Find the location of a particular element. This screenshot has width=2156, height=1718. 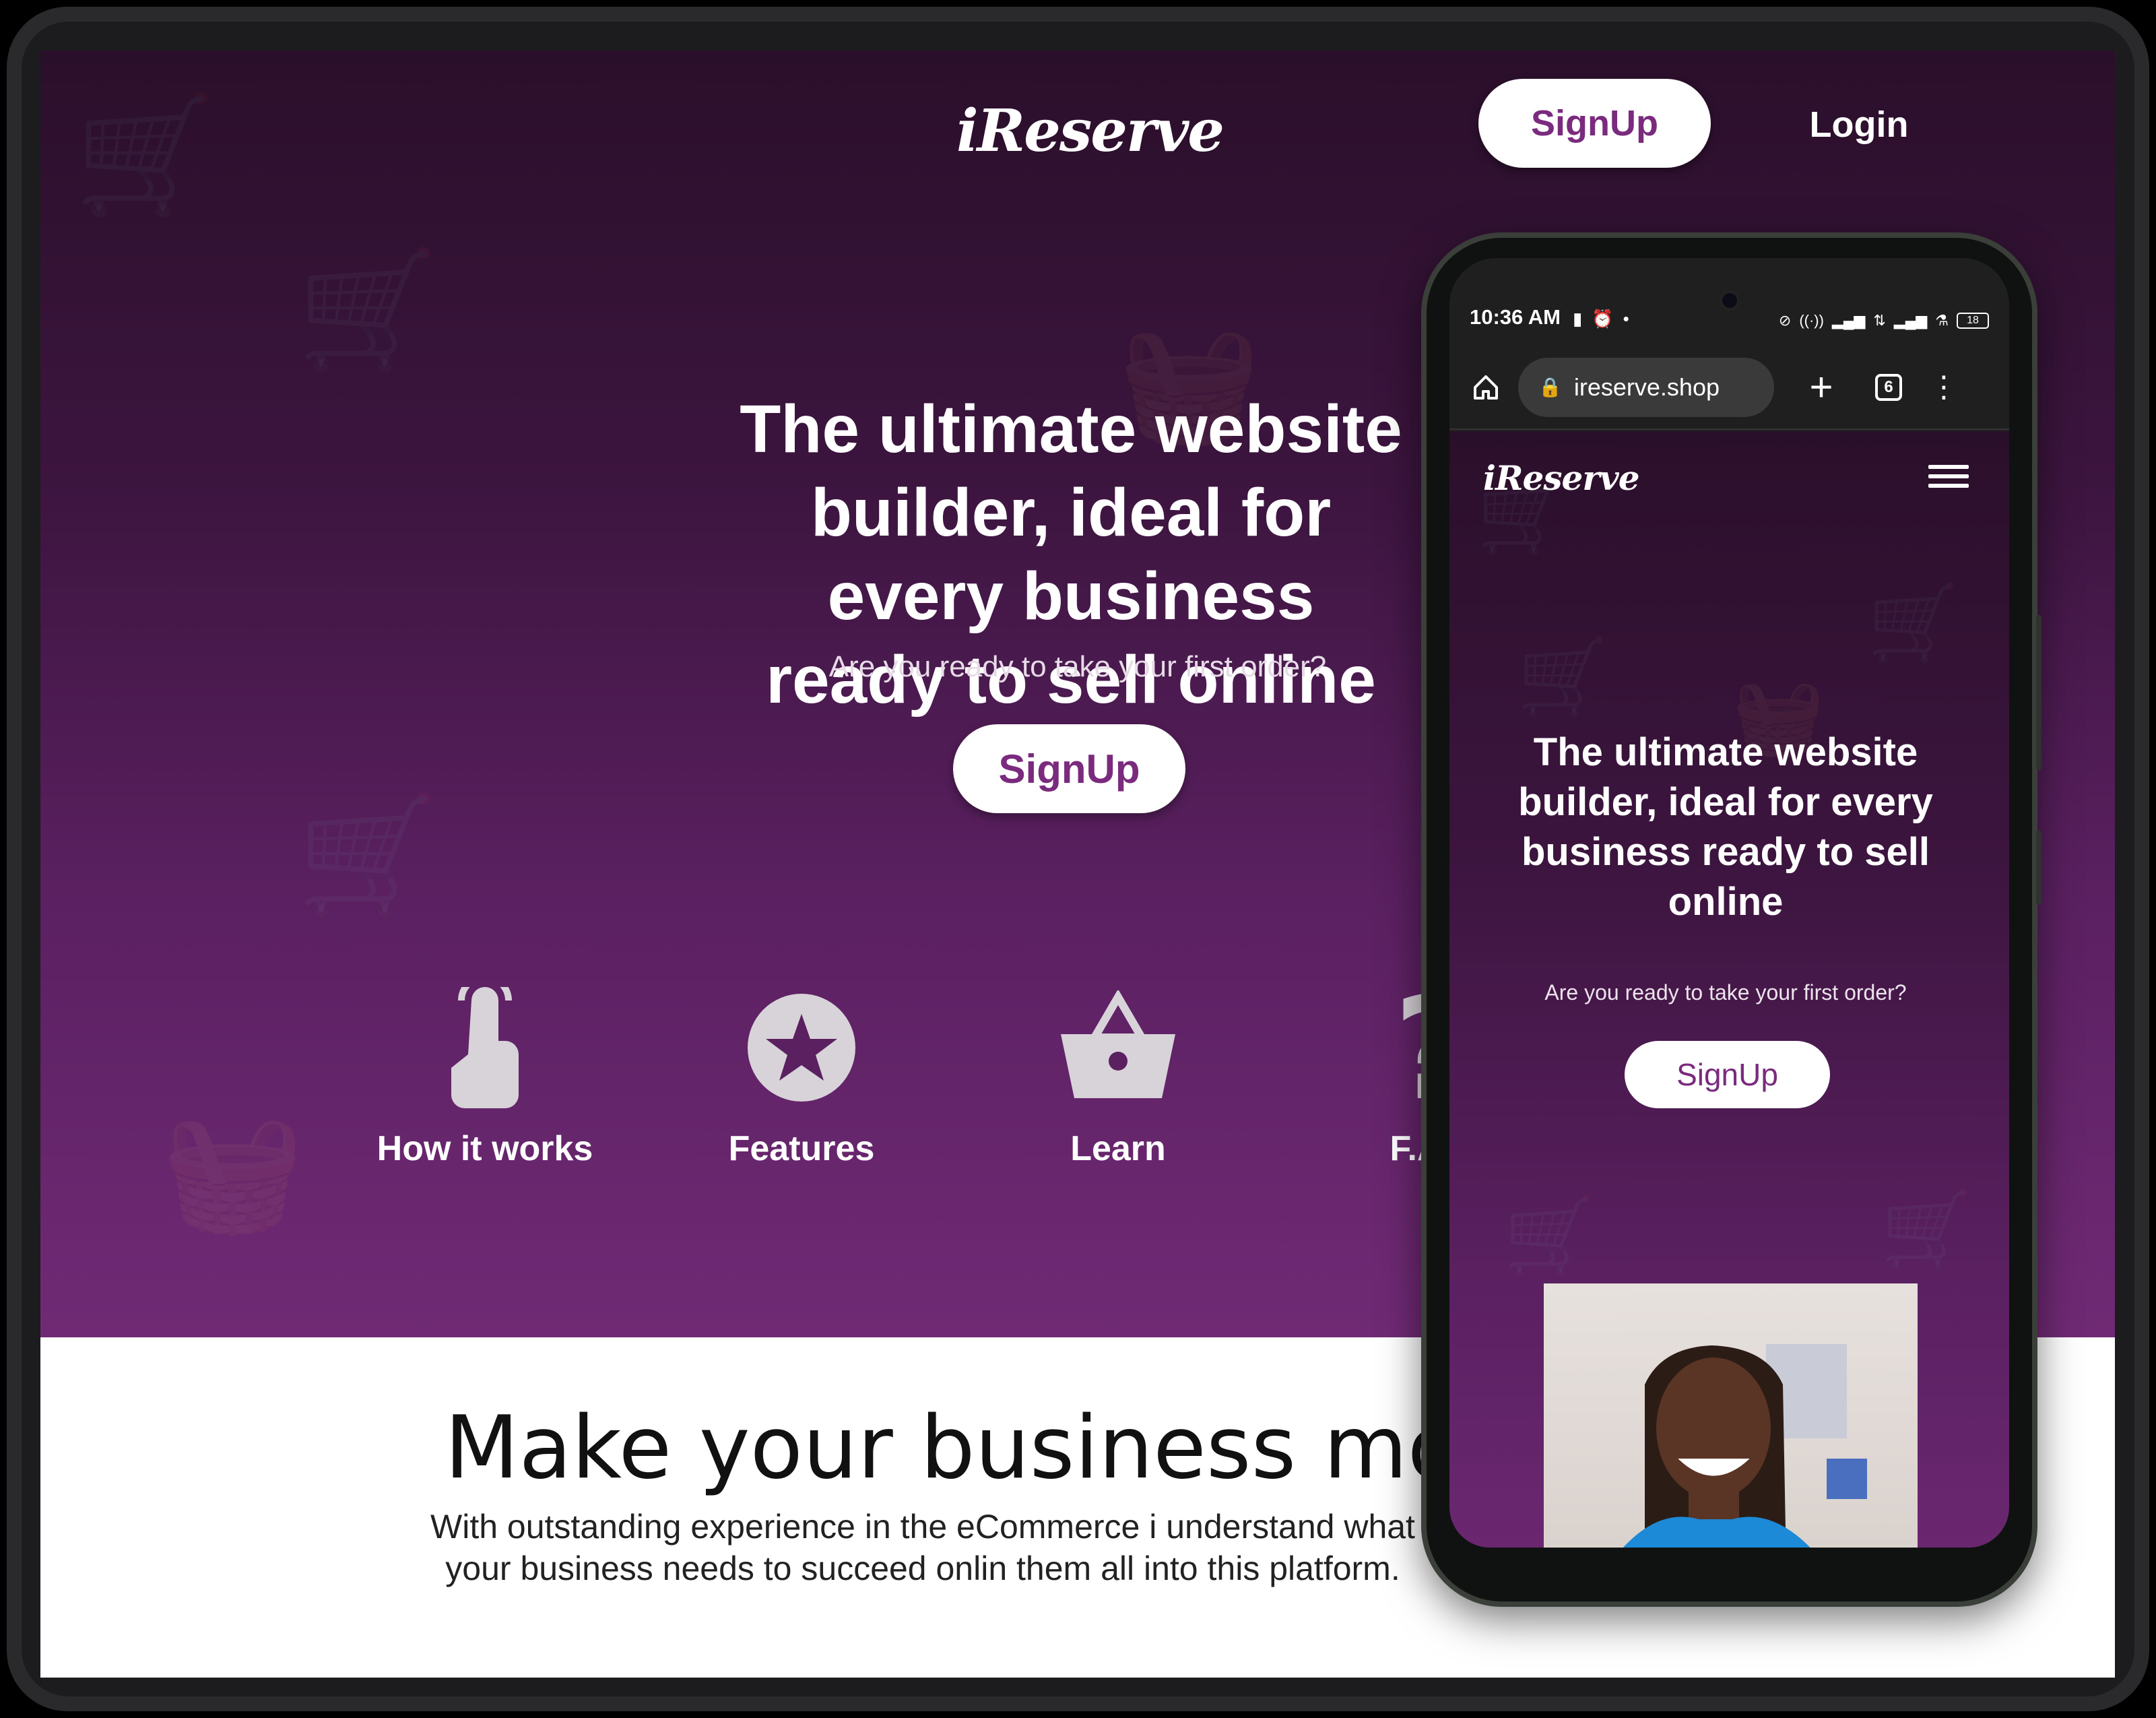

battery-level: 18 is located at coordinates (1973, 320).